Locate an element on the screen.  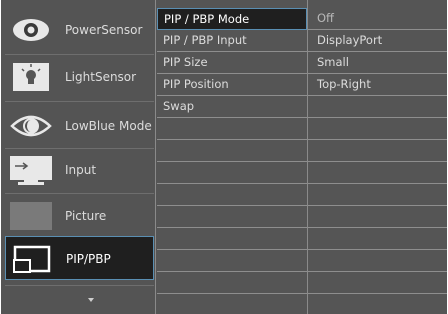
menu-item-input: Input is located at coordinates (79, 170).